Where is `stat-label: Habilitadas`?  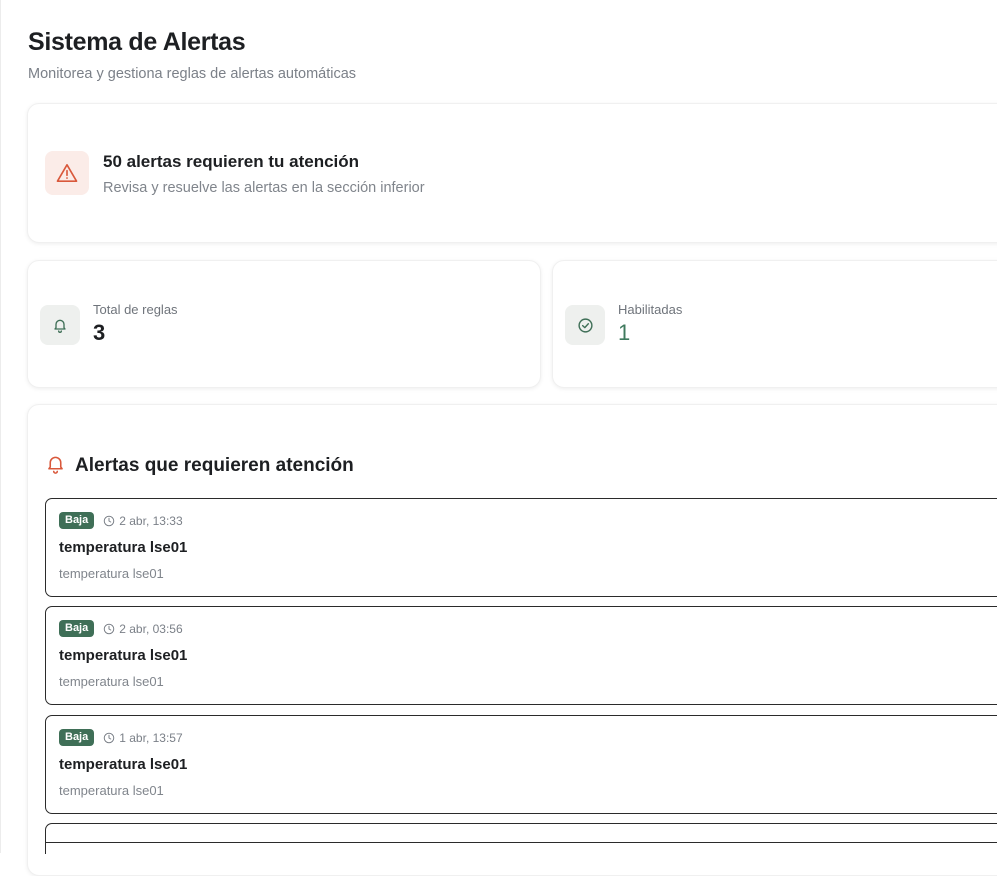
stat-label: Habilitadas is located at coordinates (650, 309).